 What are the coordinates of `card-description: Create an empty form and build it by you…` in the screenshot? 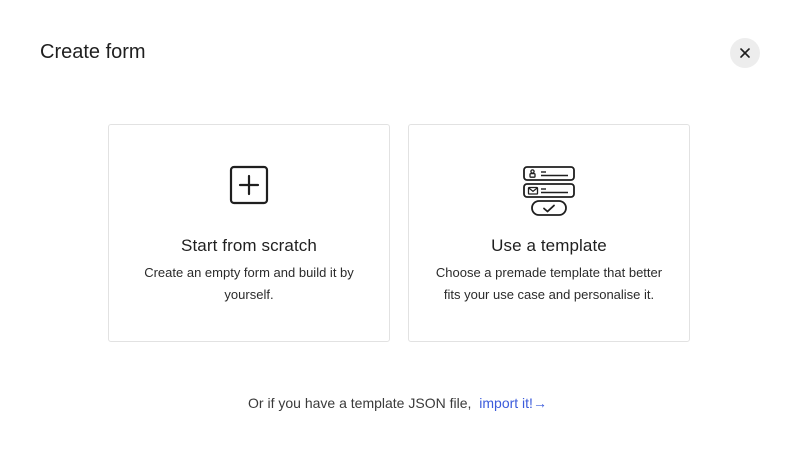 It's located at (249, 283).